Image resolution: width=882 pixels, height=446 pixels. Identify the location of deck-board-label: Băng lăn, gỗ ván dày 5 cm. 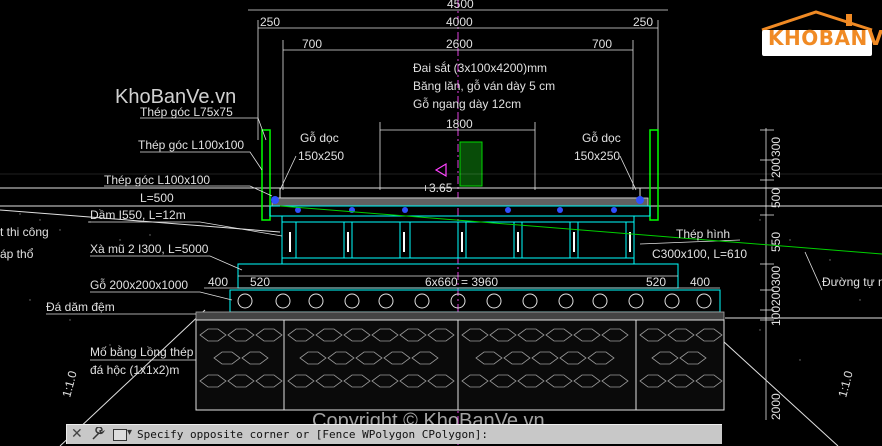
(484, 85).